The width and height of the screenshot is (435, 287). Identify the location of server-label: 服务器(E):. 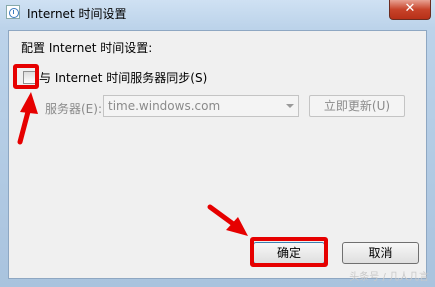
(73, 109).